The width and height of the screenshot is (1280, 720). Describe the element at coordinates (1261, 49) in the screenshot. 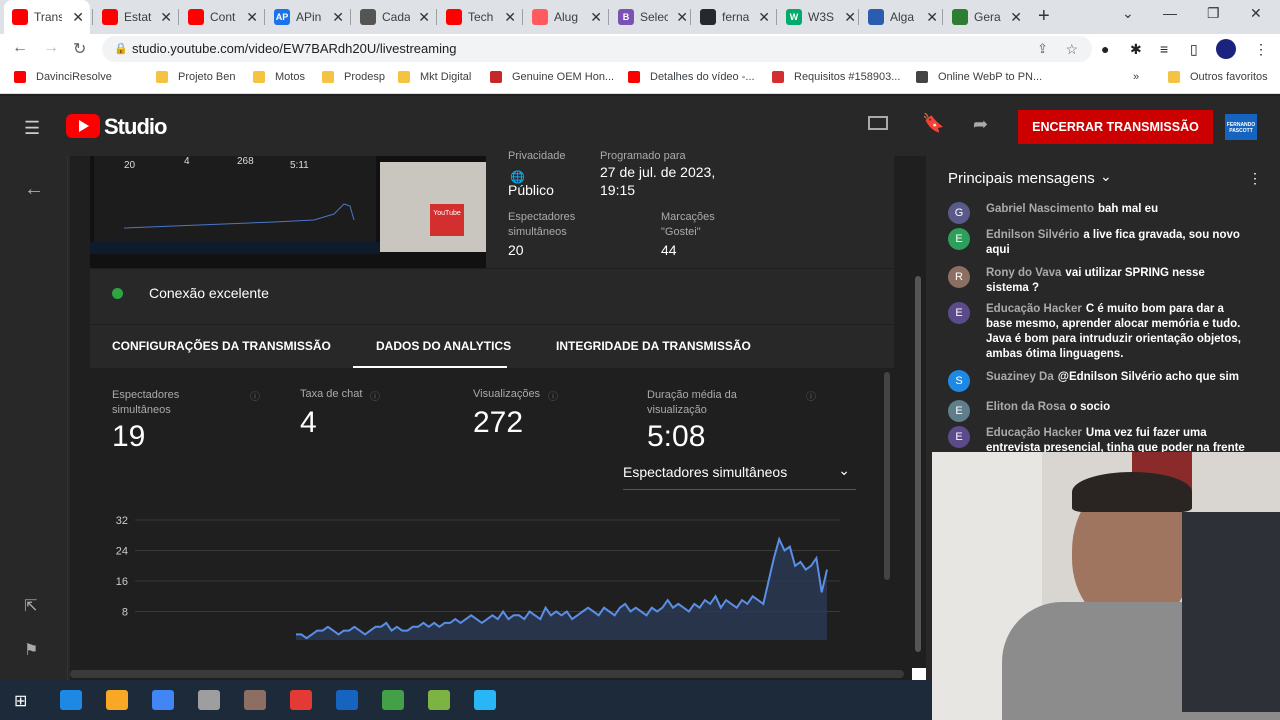

I see `menu-kebab-icon: ⋮` at that location.